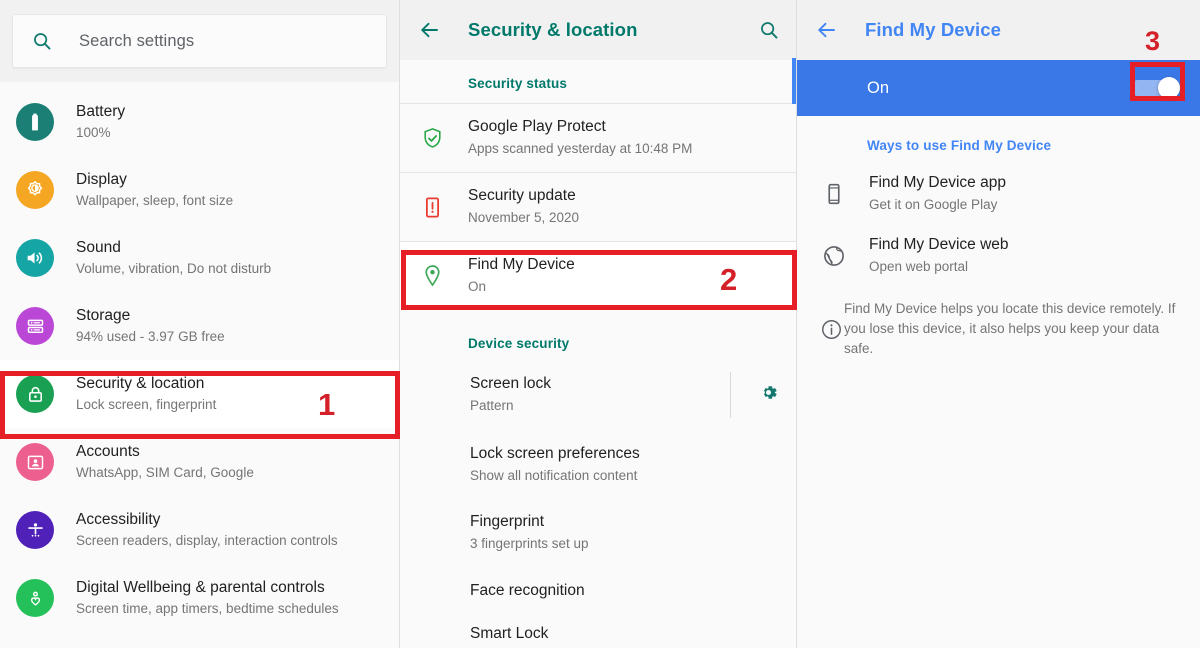 The image size is (1200, 648). What do you see at coordinates (140, 383) in the screenshot?
I see `sidebar-item-label: Security & location` at bounding box center [140, 383].